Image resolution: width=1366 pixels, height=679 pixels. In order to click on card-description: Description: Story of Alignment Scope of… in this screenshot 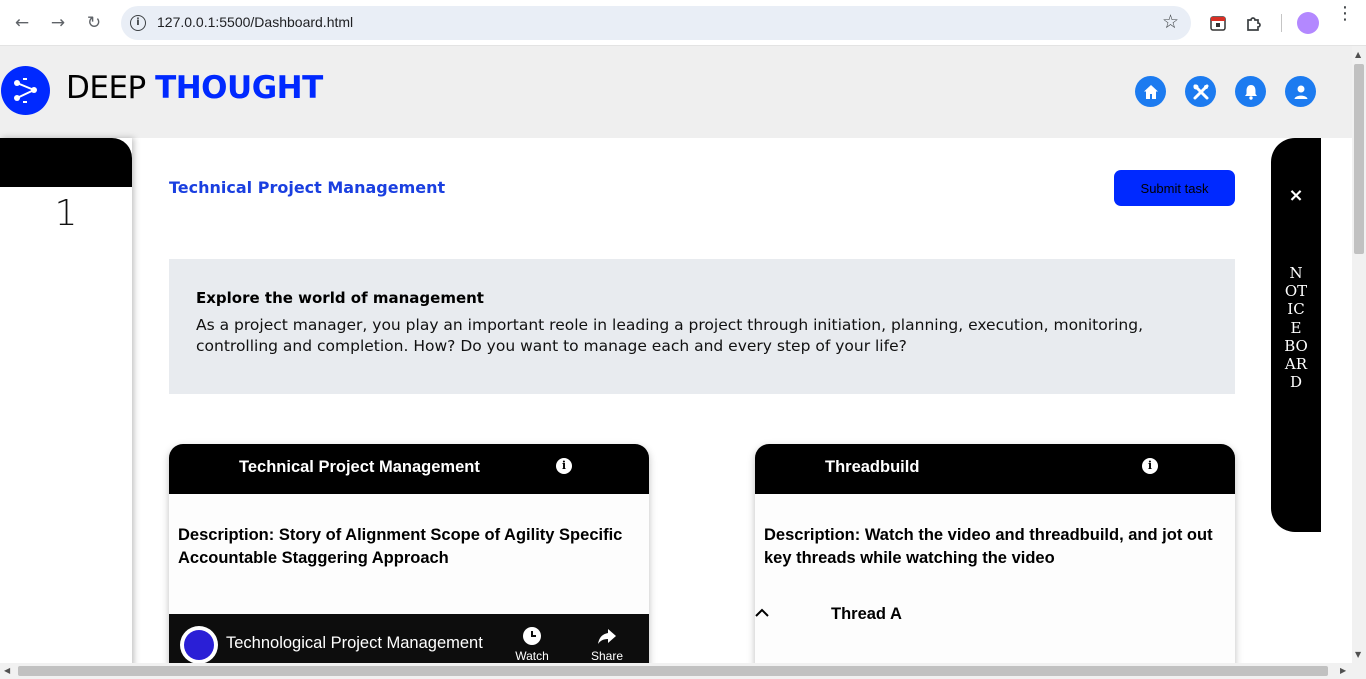, I will do `click(408, 547)`.